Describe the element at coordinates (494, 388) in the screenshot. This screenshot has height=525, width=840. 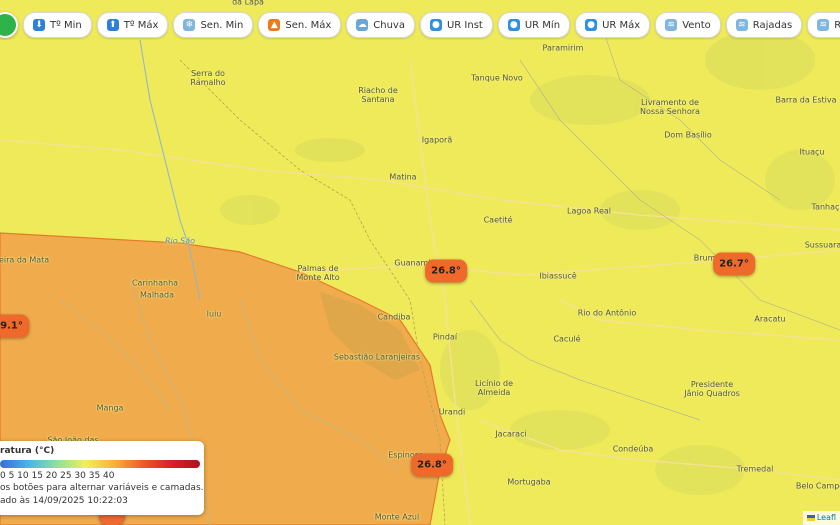
I see `place-label: Licínio de Almeida` at that location.